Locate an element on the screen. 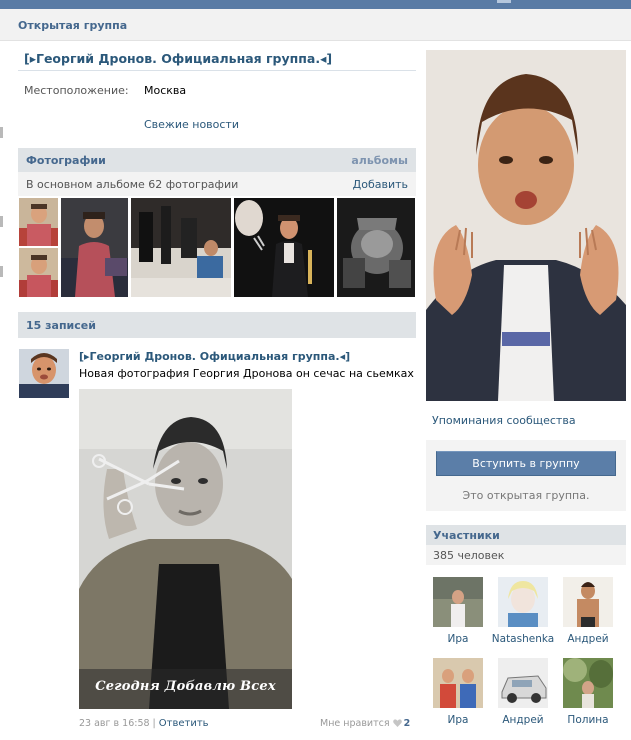 Image resolution: width=631 pixels, height=740 pixels. member-item: Полина is located at coordinates (588, 692).